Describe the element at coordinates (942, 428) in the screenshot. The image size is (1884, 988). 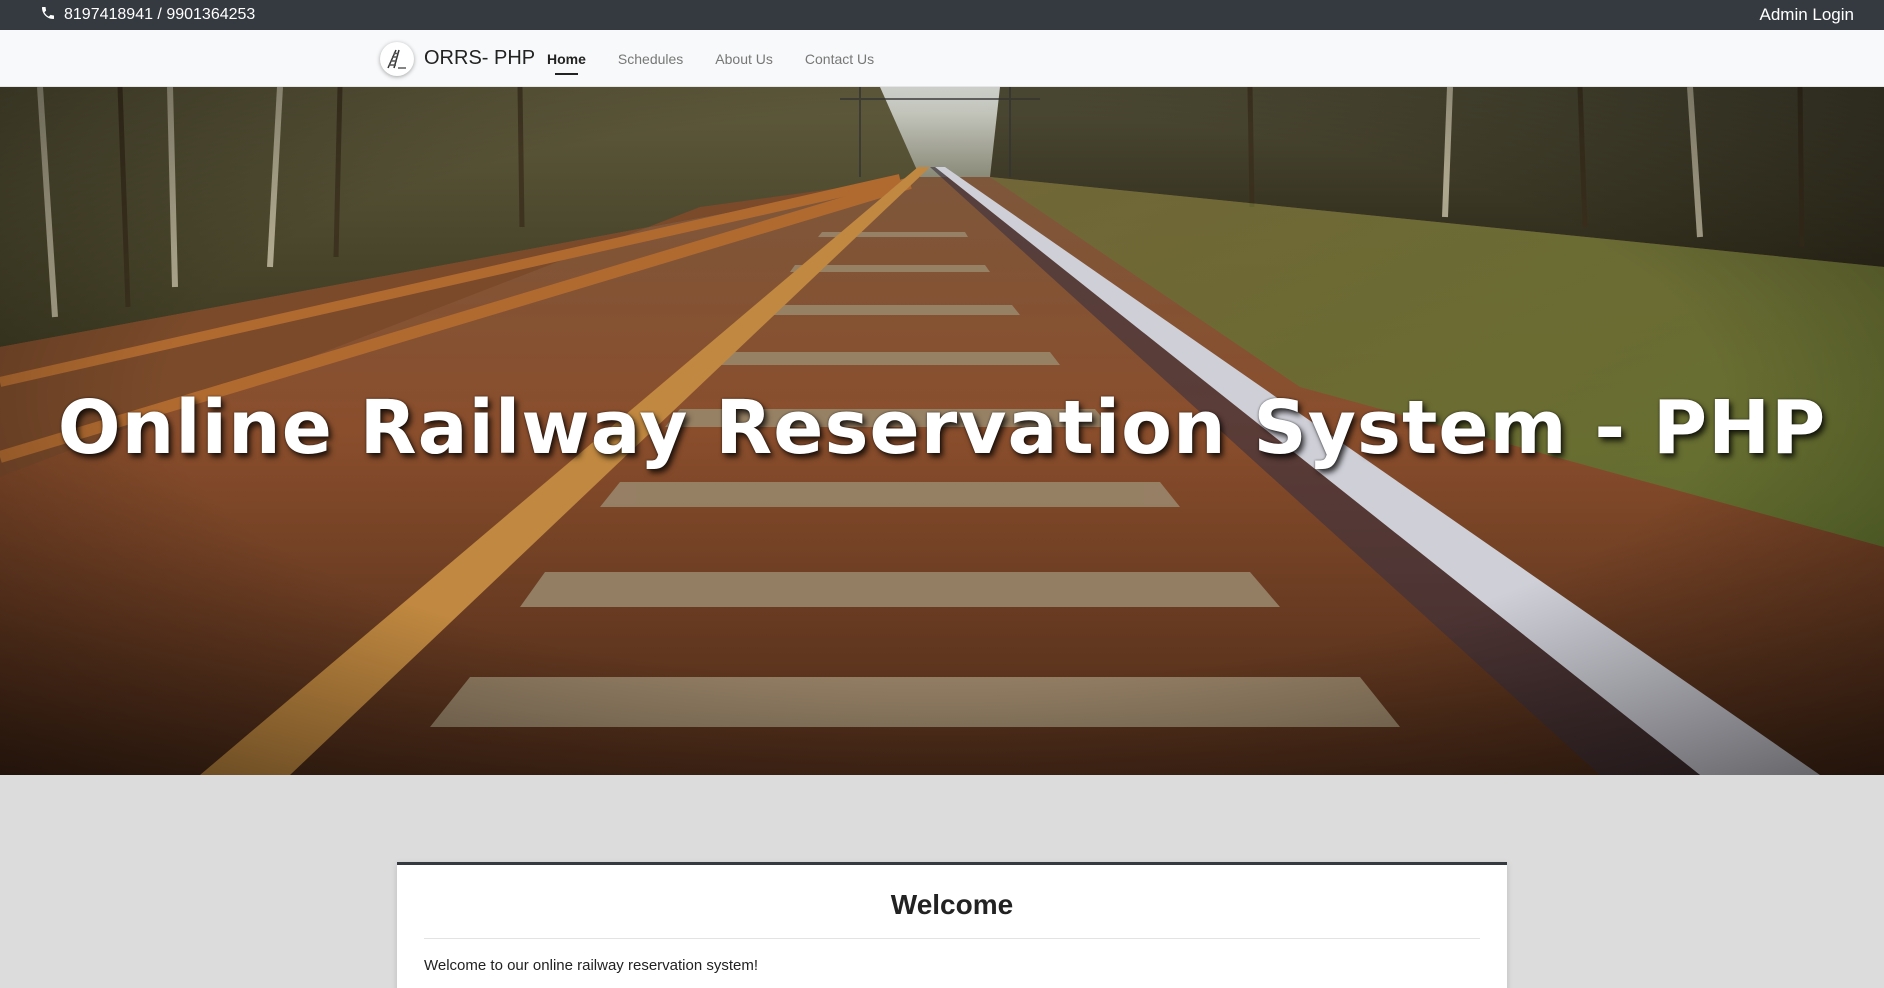
I see `hero-title: Online Railway Reservation System - PHP` at that location.